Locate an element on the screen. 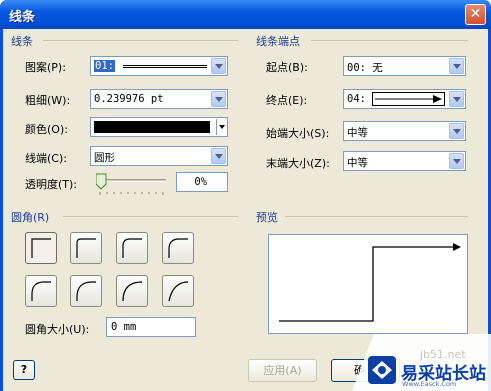 The image size is (491, 391). pattern-label: 图案(P): is located at coordinates (45, 67).